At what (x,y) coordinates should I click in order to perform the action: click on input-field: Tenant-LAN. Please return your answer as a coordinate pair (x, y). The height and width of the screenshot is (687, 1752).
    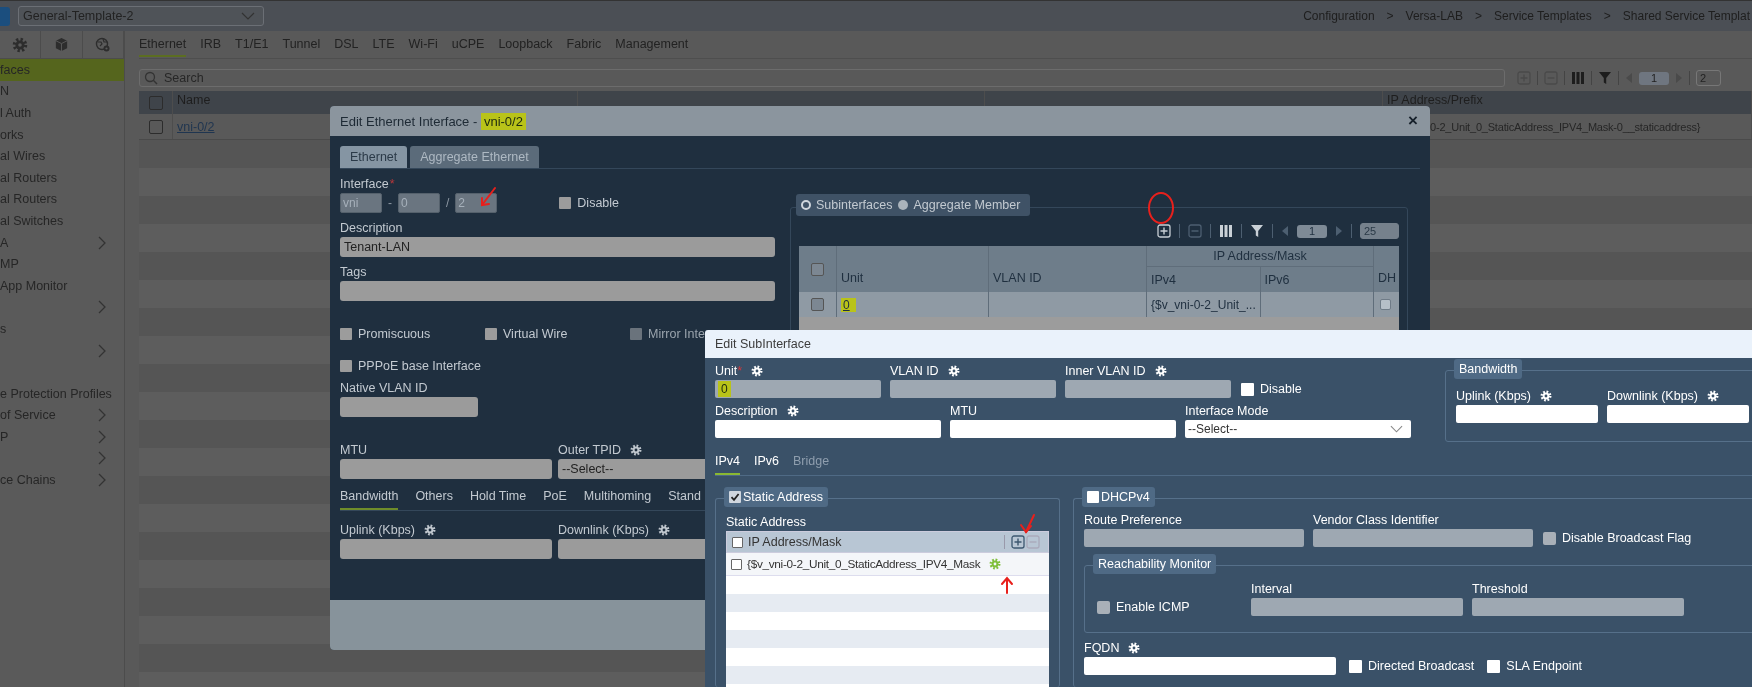
    Looking at the image, I should click on (557, 247).